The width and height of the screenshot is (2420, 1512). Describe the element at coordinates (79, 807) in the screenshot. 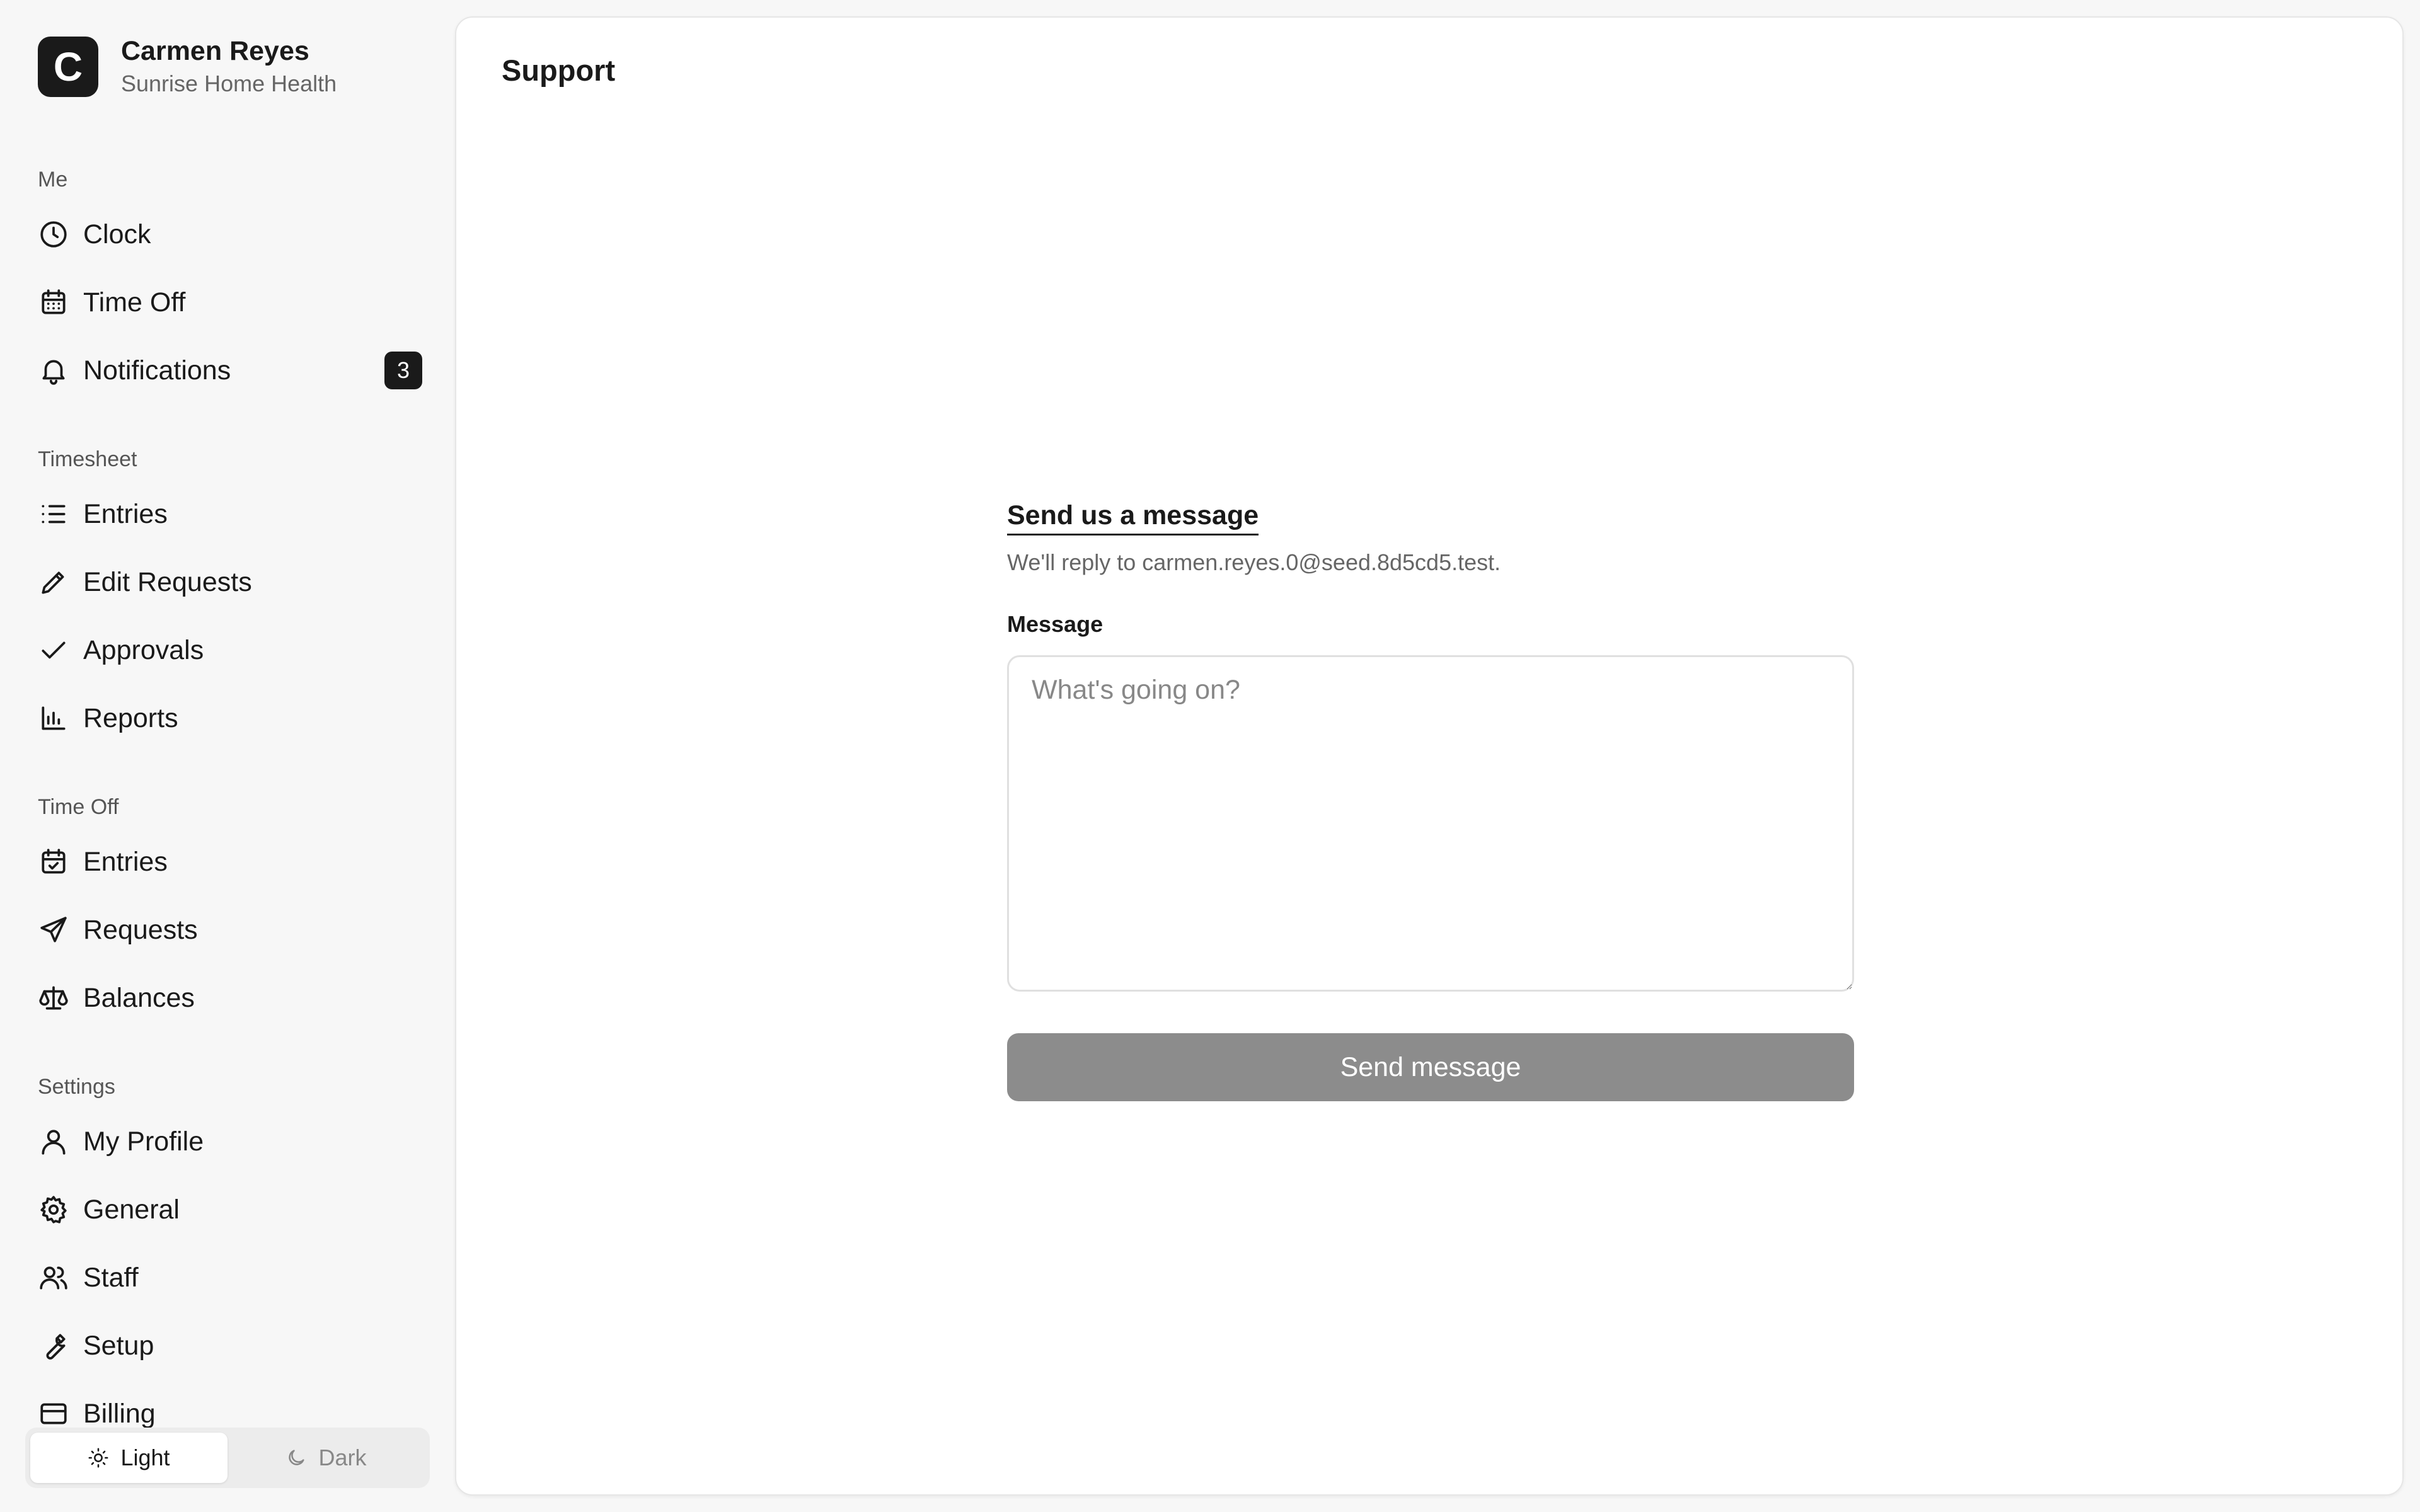

I see `section-label-time-off: Time Off` at that location.